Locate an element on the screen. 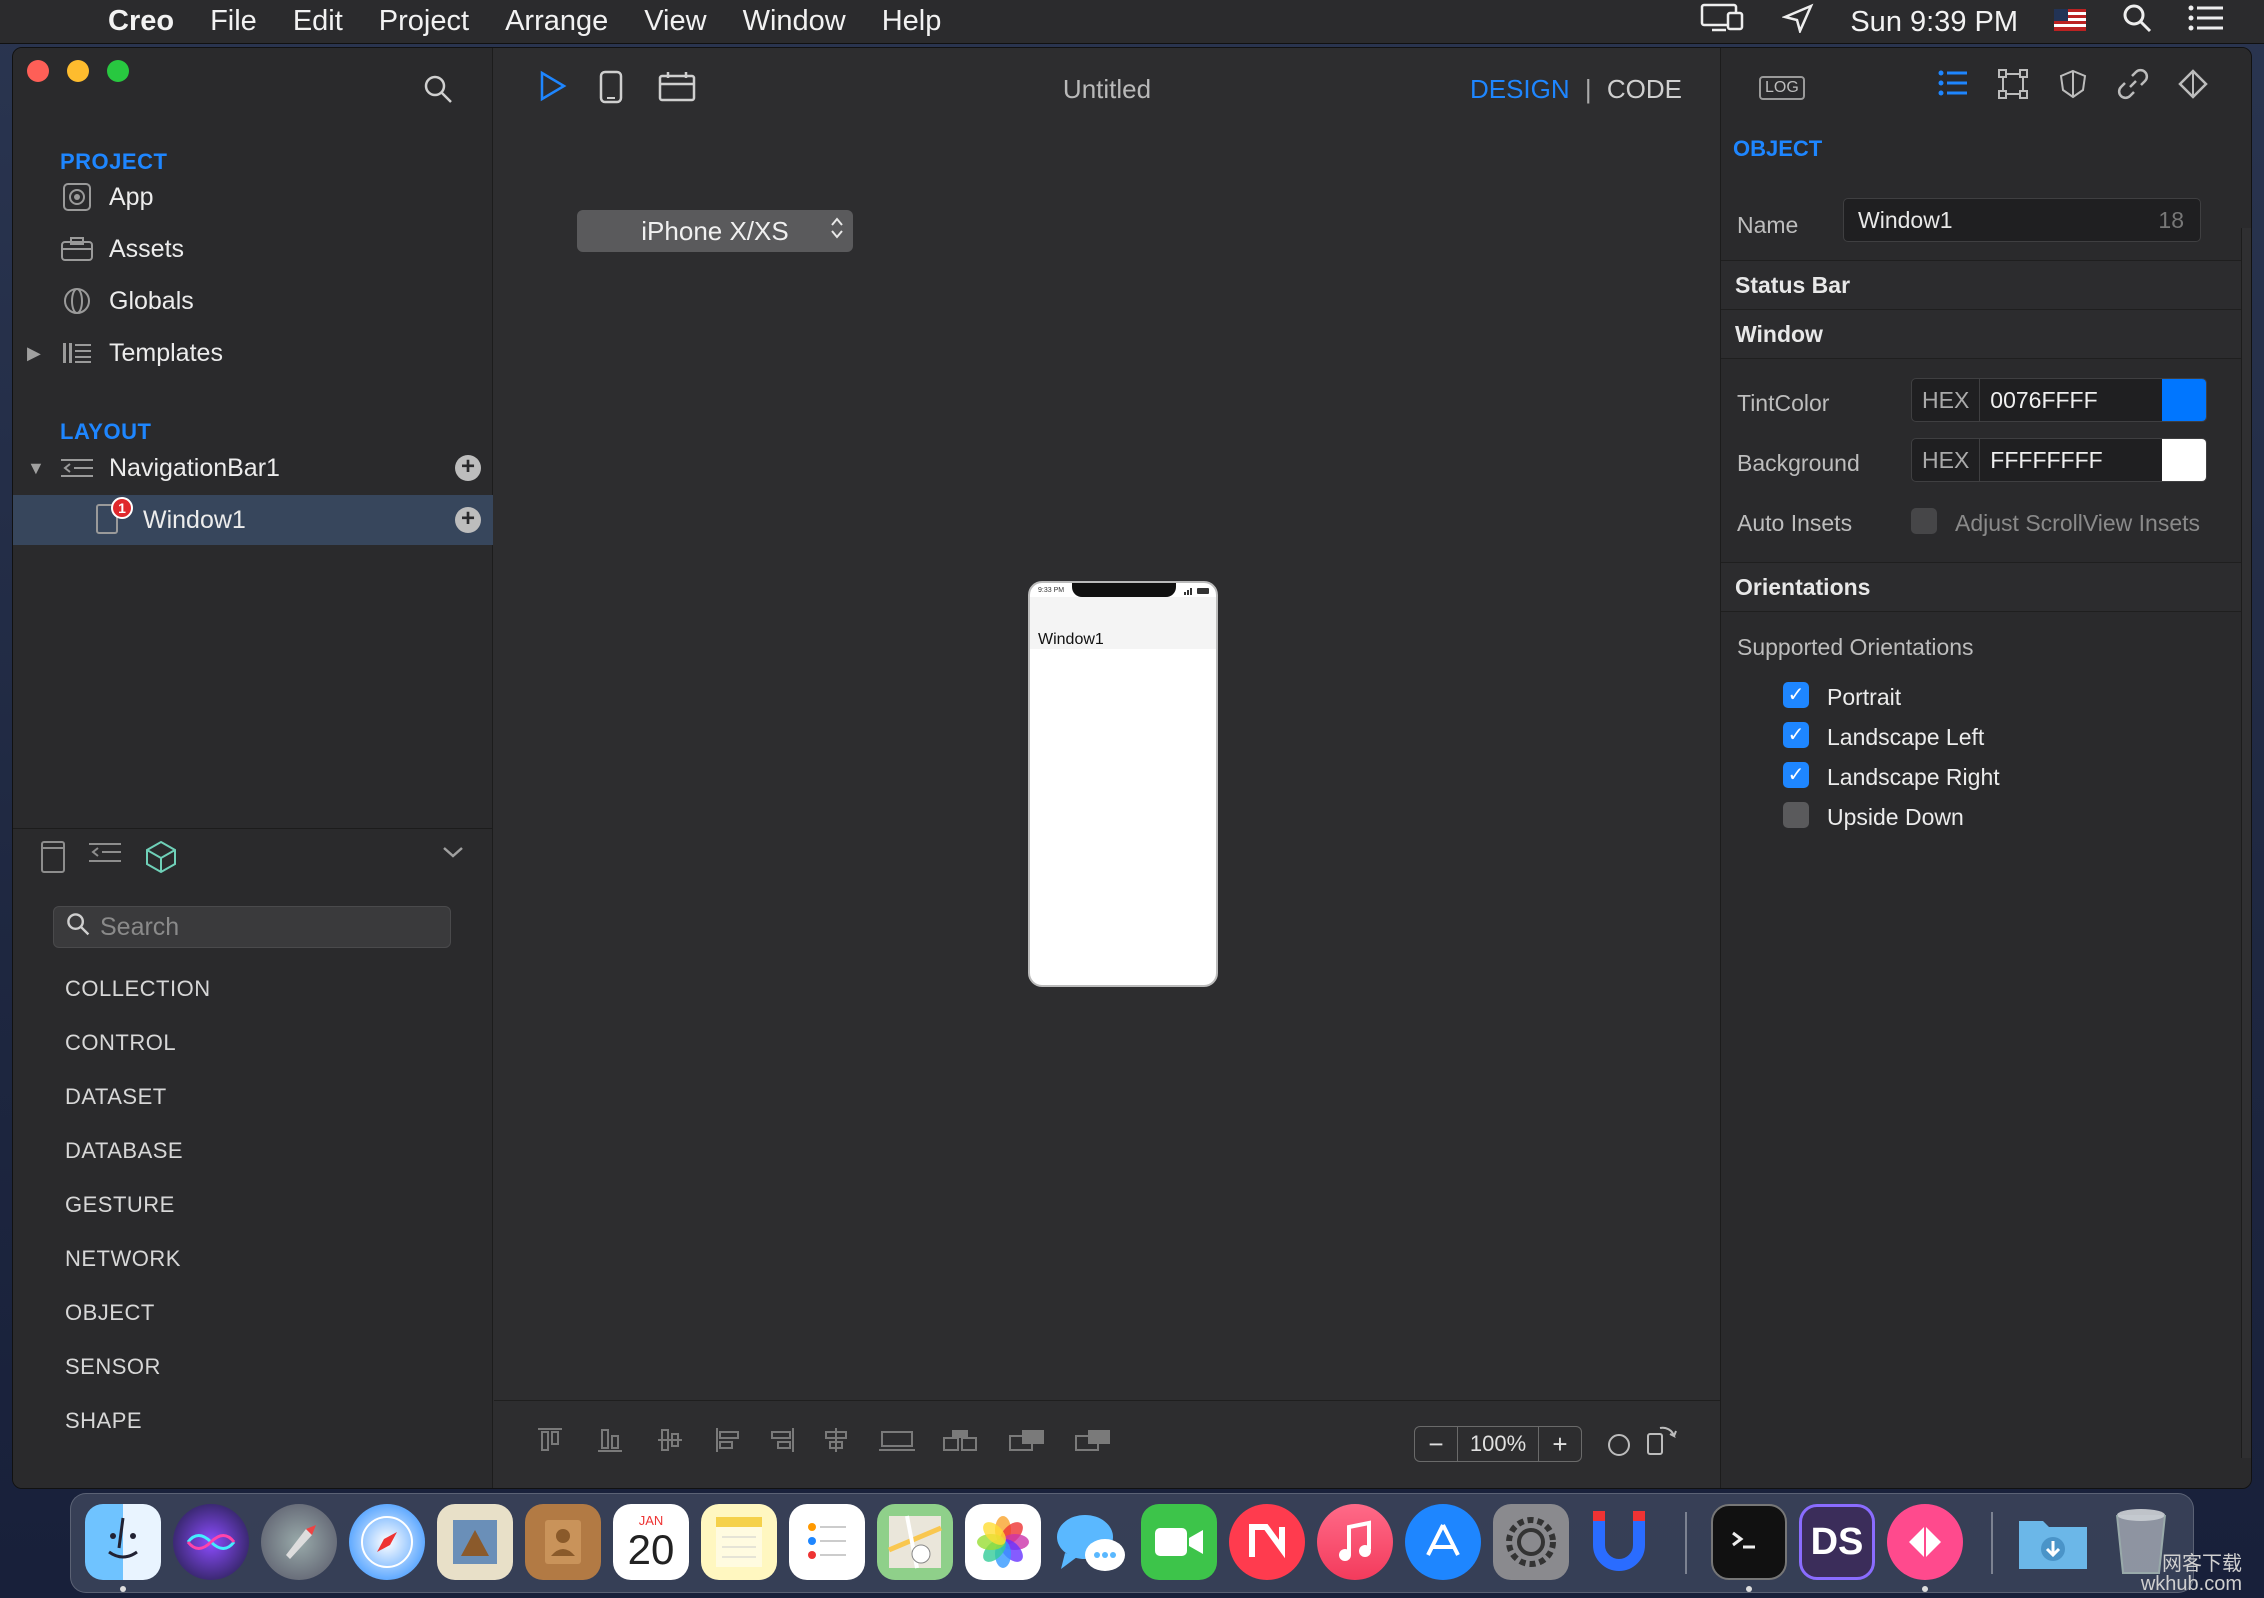 The image size is (2264, 1598). menu-edit: Edit is located at coordinates (318, 21).